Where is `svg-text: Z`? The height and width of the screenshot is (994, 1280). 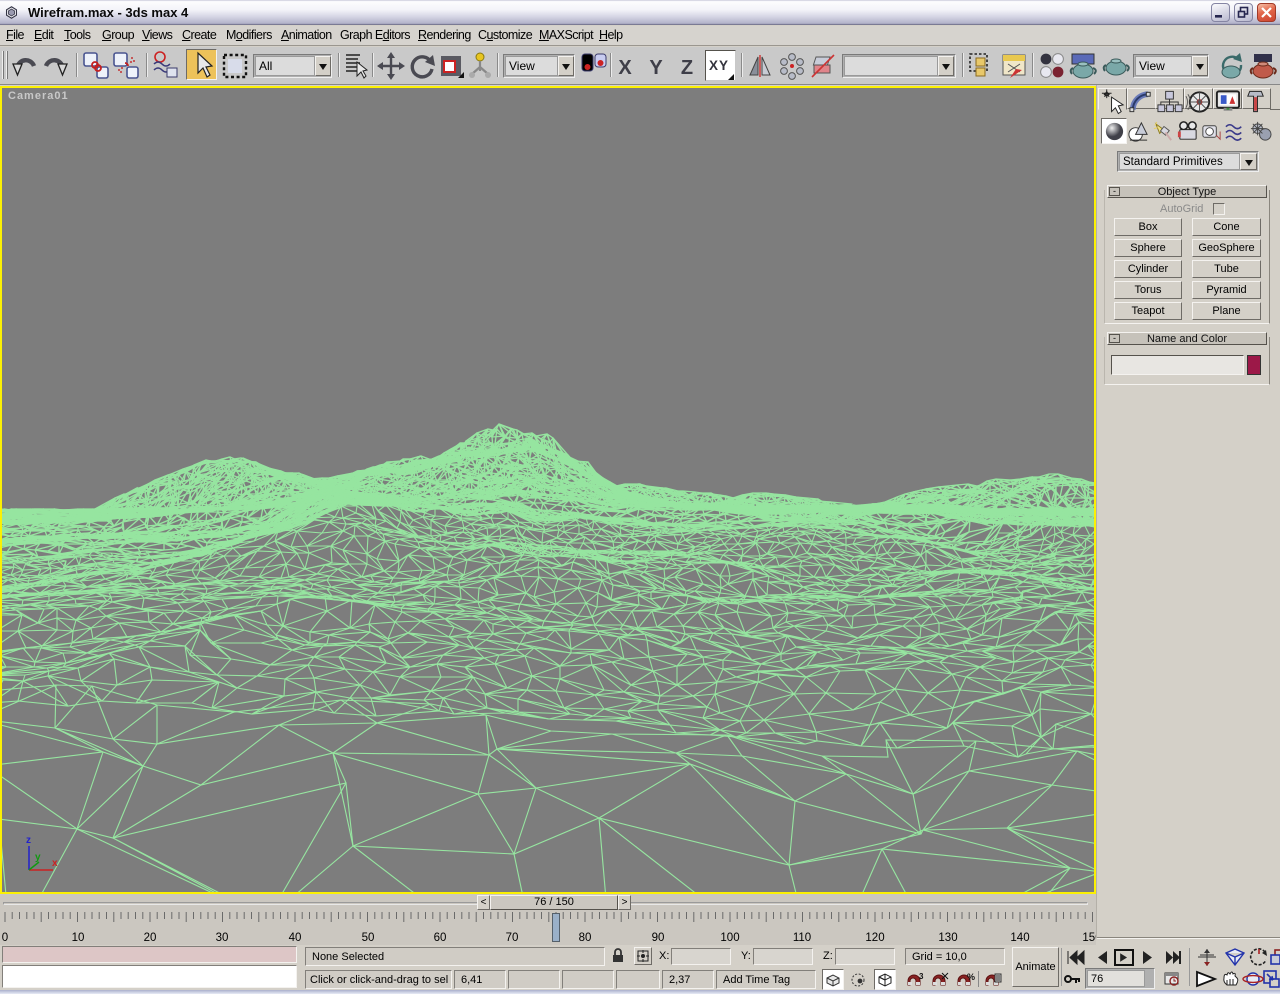
svg-text: Z is located at coordinates (687, 68).